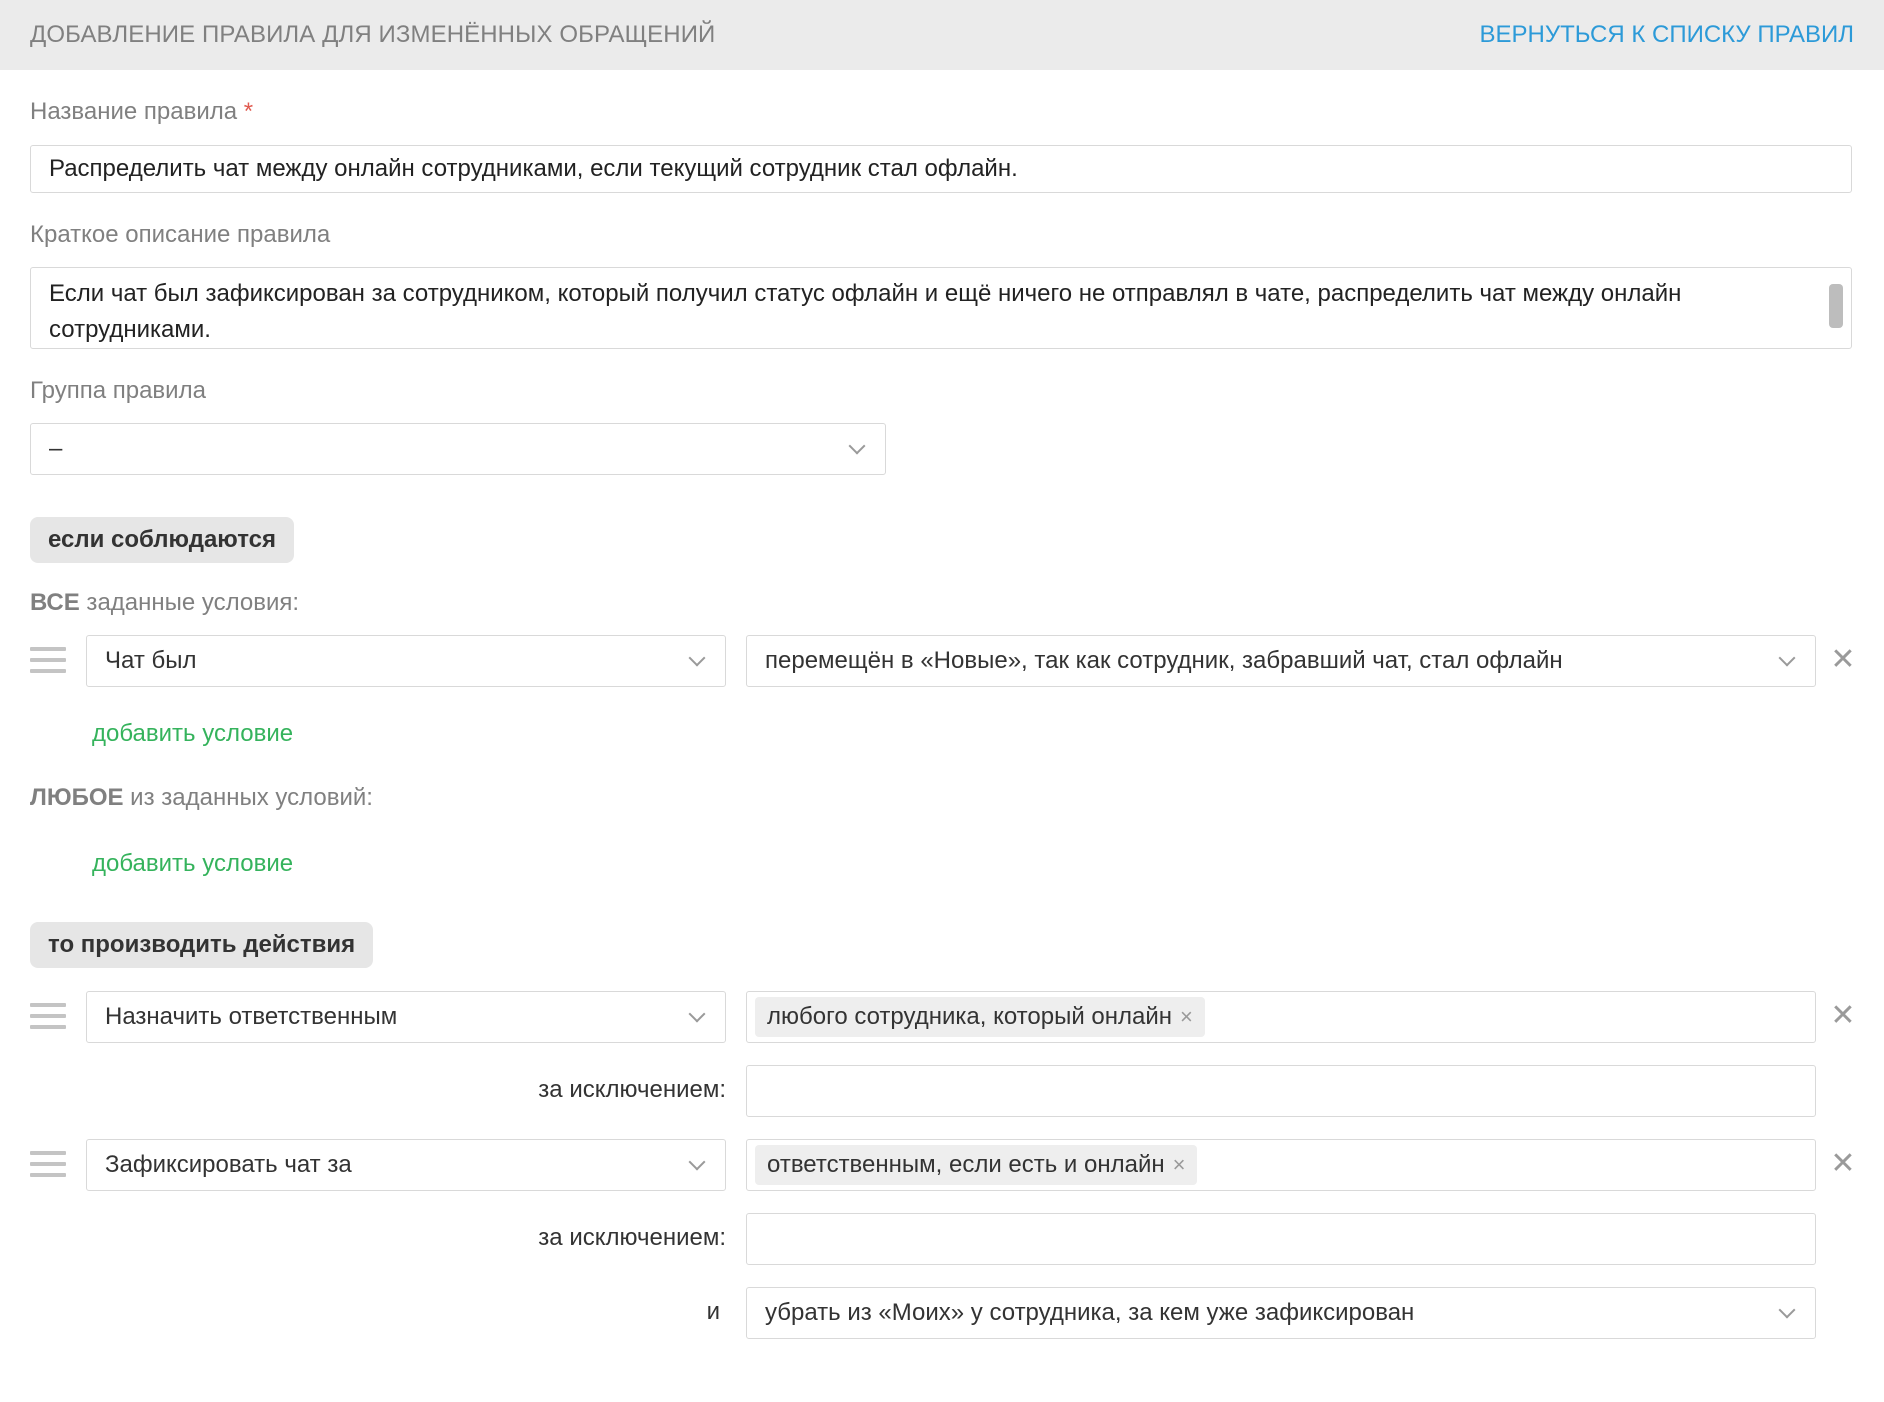 Image resolution: width=1884 pixels, height=1402 pixels. Describe the element at coordinates (192, 864) in the screenshot. I see `add-any-condition-link: добавить условие` at that location.